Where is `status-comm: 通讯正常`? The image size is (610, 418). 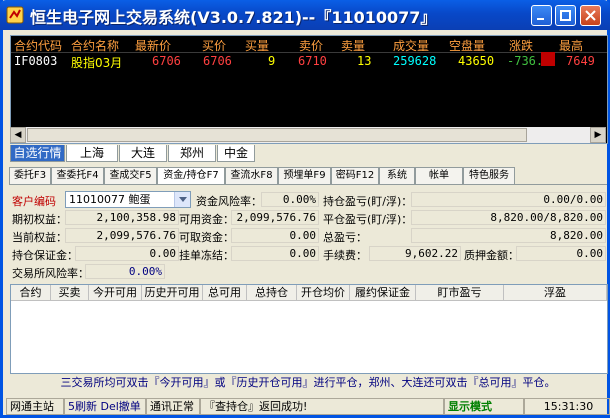
status-comm: 通讯正常 is located at coordinates (173, 406).